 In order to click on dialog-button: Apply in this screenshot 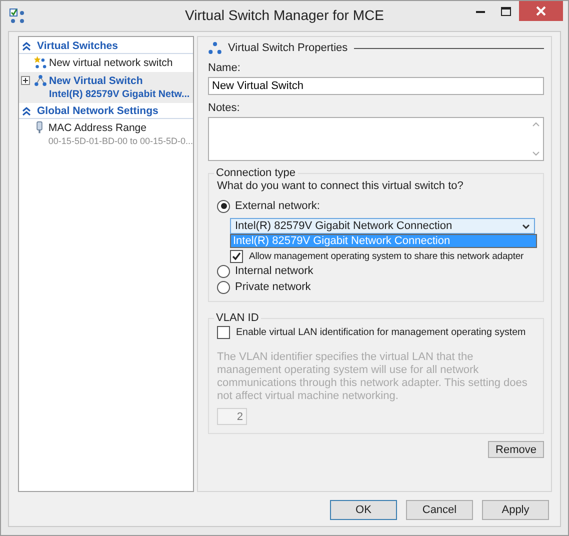, I will do `click(515, 510)`.